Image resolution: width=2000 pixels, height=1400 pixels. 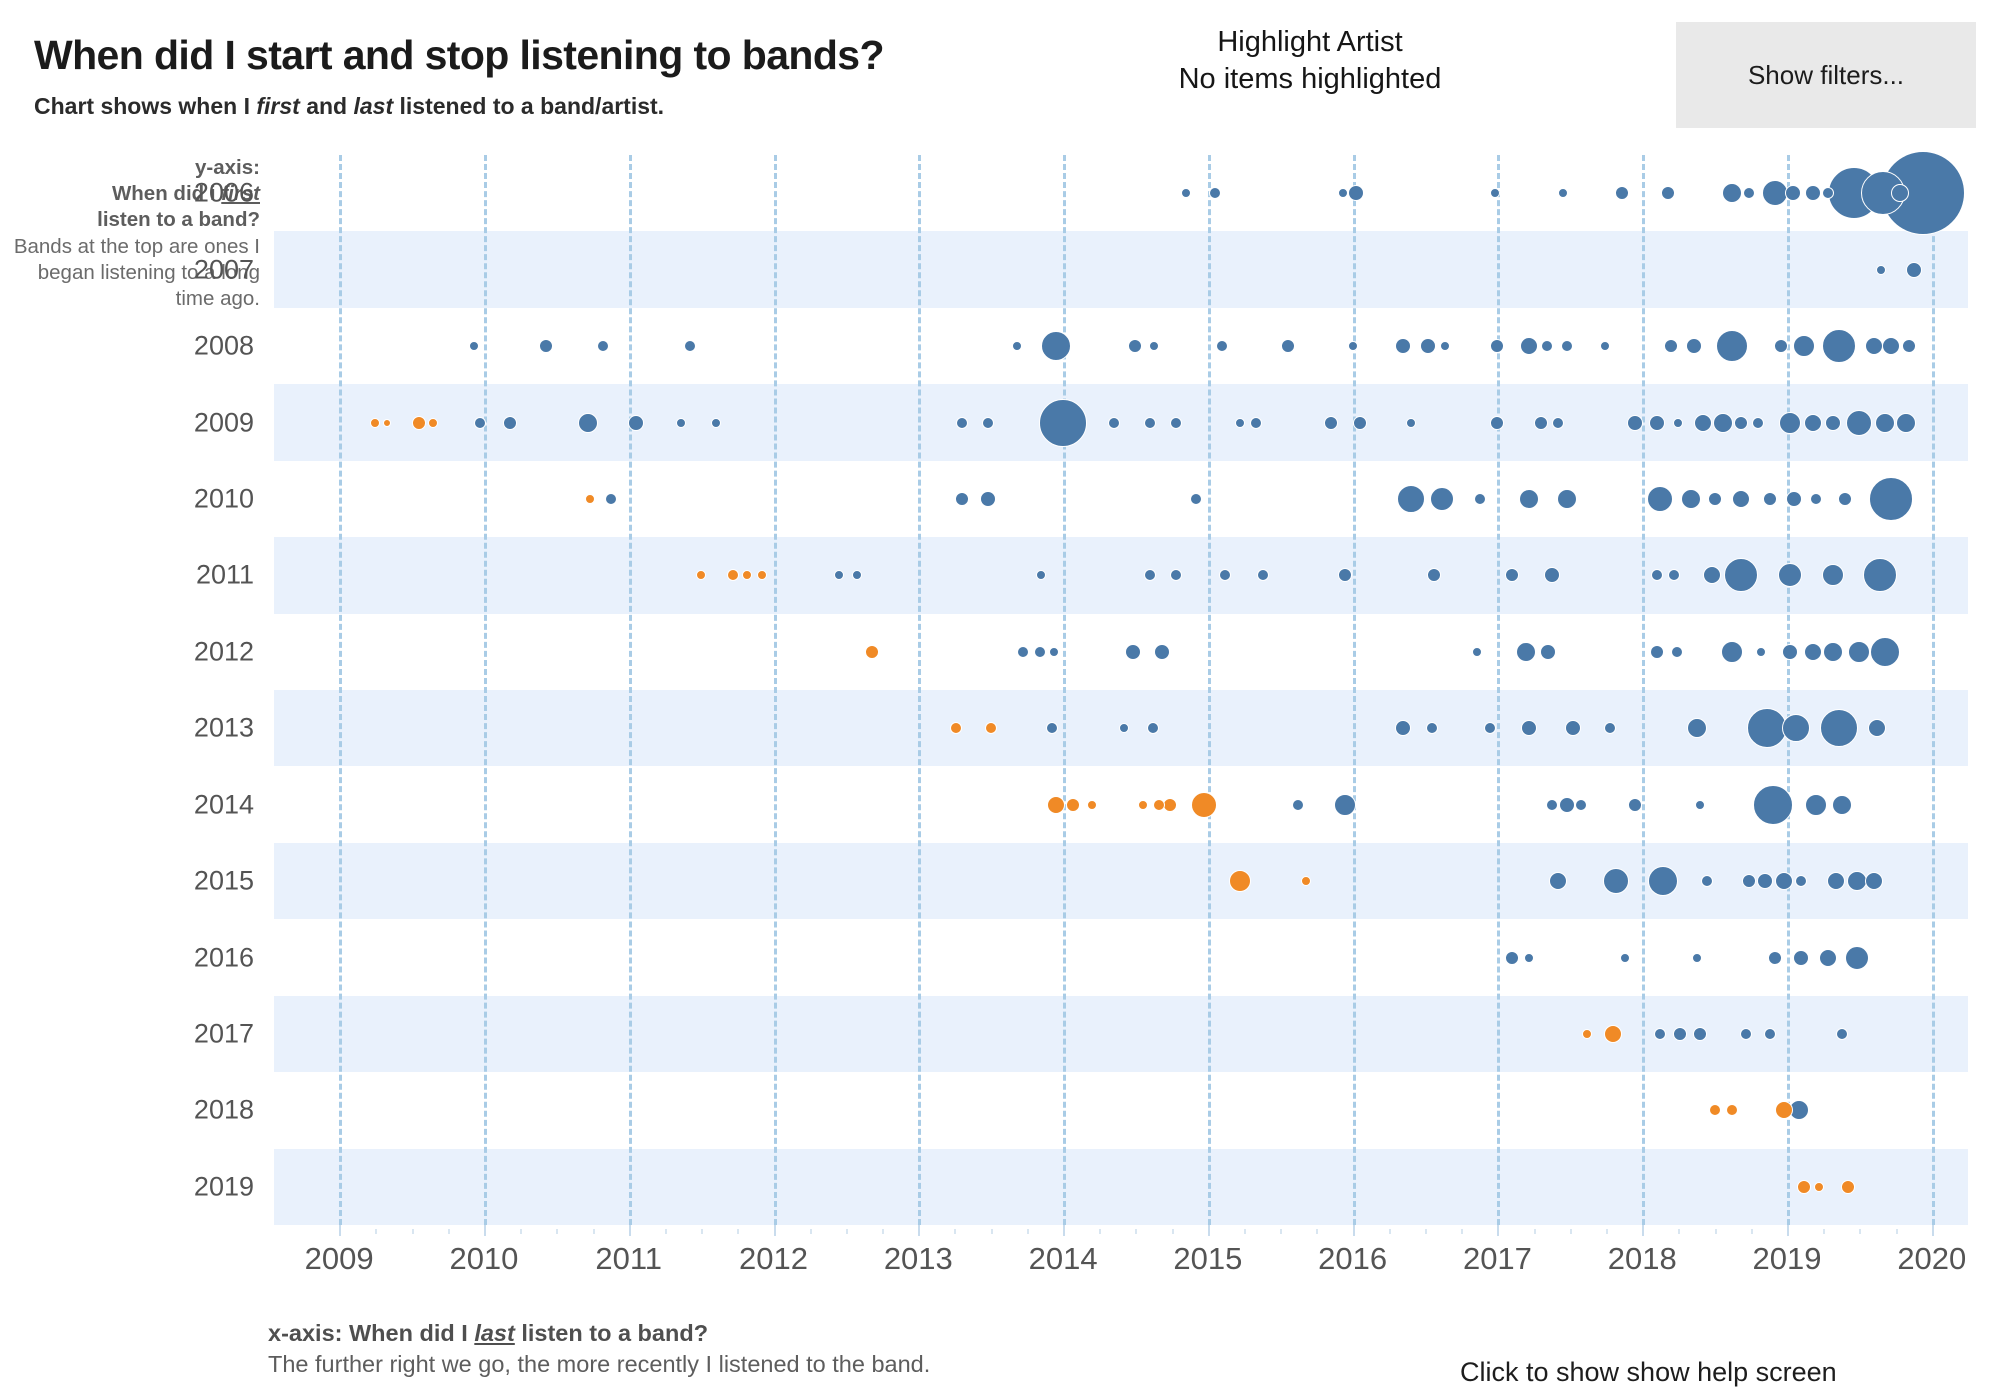 What do you see at coordinates (1648, 1372) in the screenshot?
I see `help-screen-link: Click to show show help screen` at bounding box center [1648, 1372].